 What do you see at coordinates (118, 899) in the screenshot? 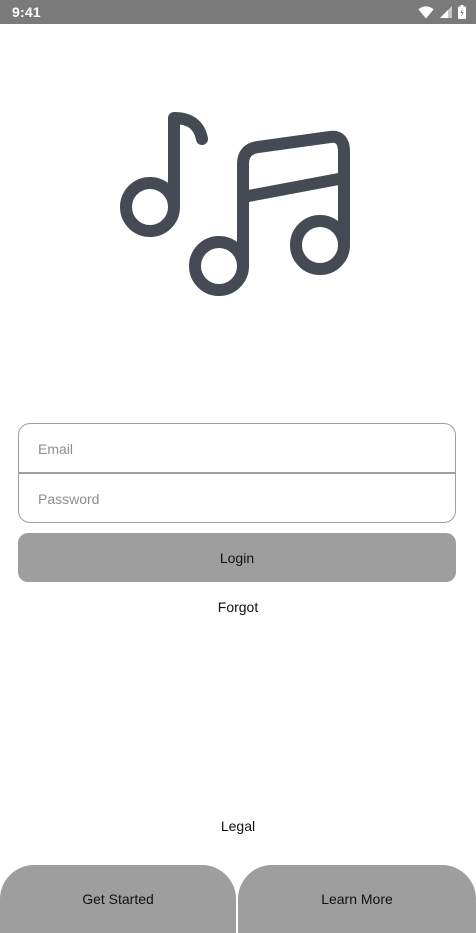
I see `get-started-button: Get Started` at bounding box center [118, 899].